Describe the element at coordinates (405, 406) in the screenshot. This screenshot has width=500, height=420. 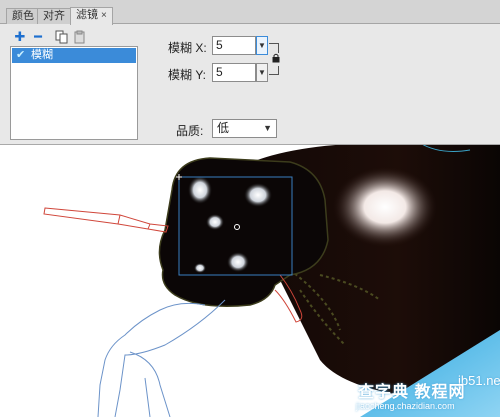
I see `watermark-url: jiaocheng.chazidian.com` at that location.